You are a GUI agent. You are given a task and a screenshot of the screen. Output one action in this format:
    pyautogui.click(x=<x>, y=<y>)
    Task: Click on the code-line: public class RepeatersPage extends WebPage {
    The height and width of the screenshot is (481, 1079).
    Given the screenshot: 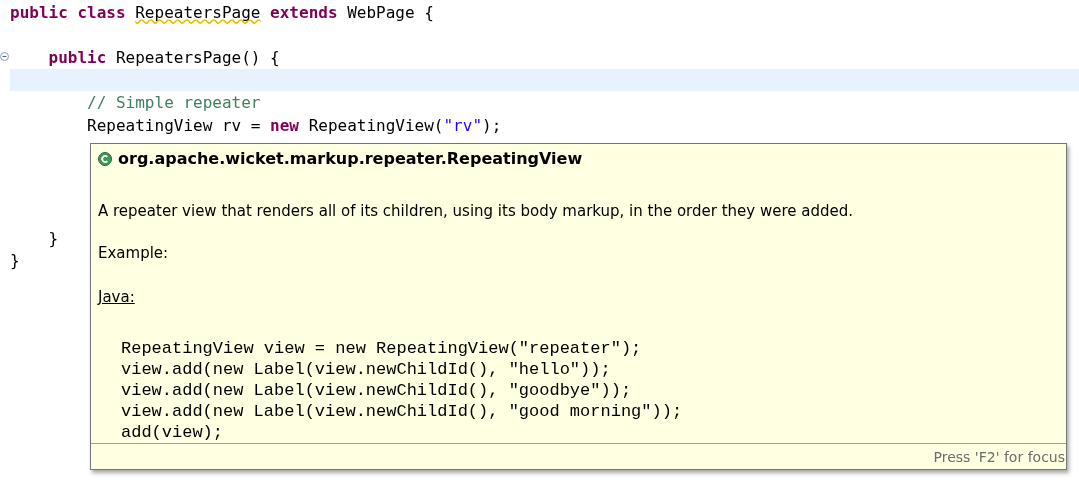 What is the action you would take?
    pyautogui.click(x=222, y=12)
    